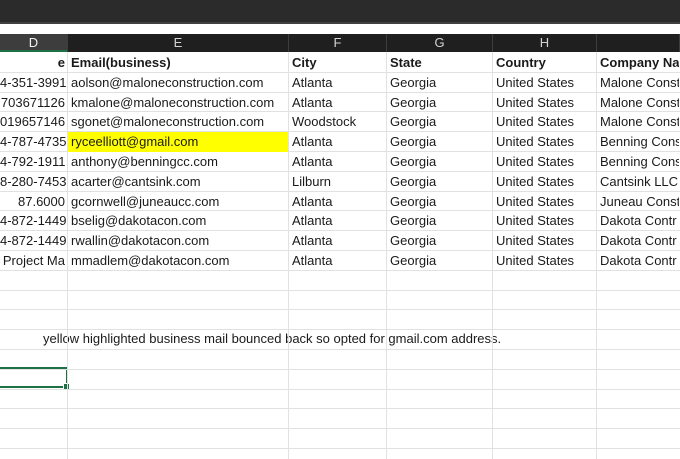 The width and height of the screenshot is (680, 459). Describe the element at coordinates (544, 63) in the screenshot. I see `header-cell: Country` at that location.